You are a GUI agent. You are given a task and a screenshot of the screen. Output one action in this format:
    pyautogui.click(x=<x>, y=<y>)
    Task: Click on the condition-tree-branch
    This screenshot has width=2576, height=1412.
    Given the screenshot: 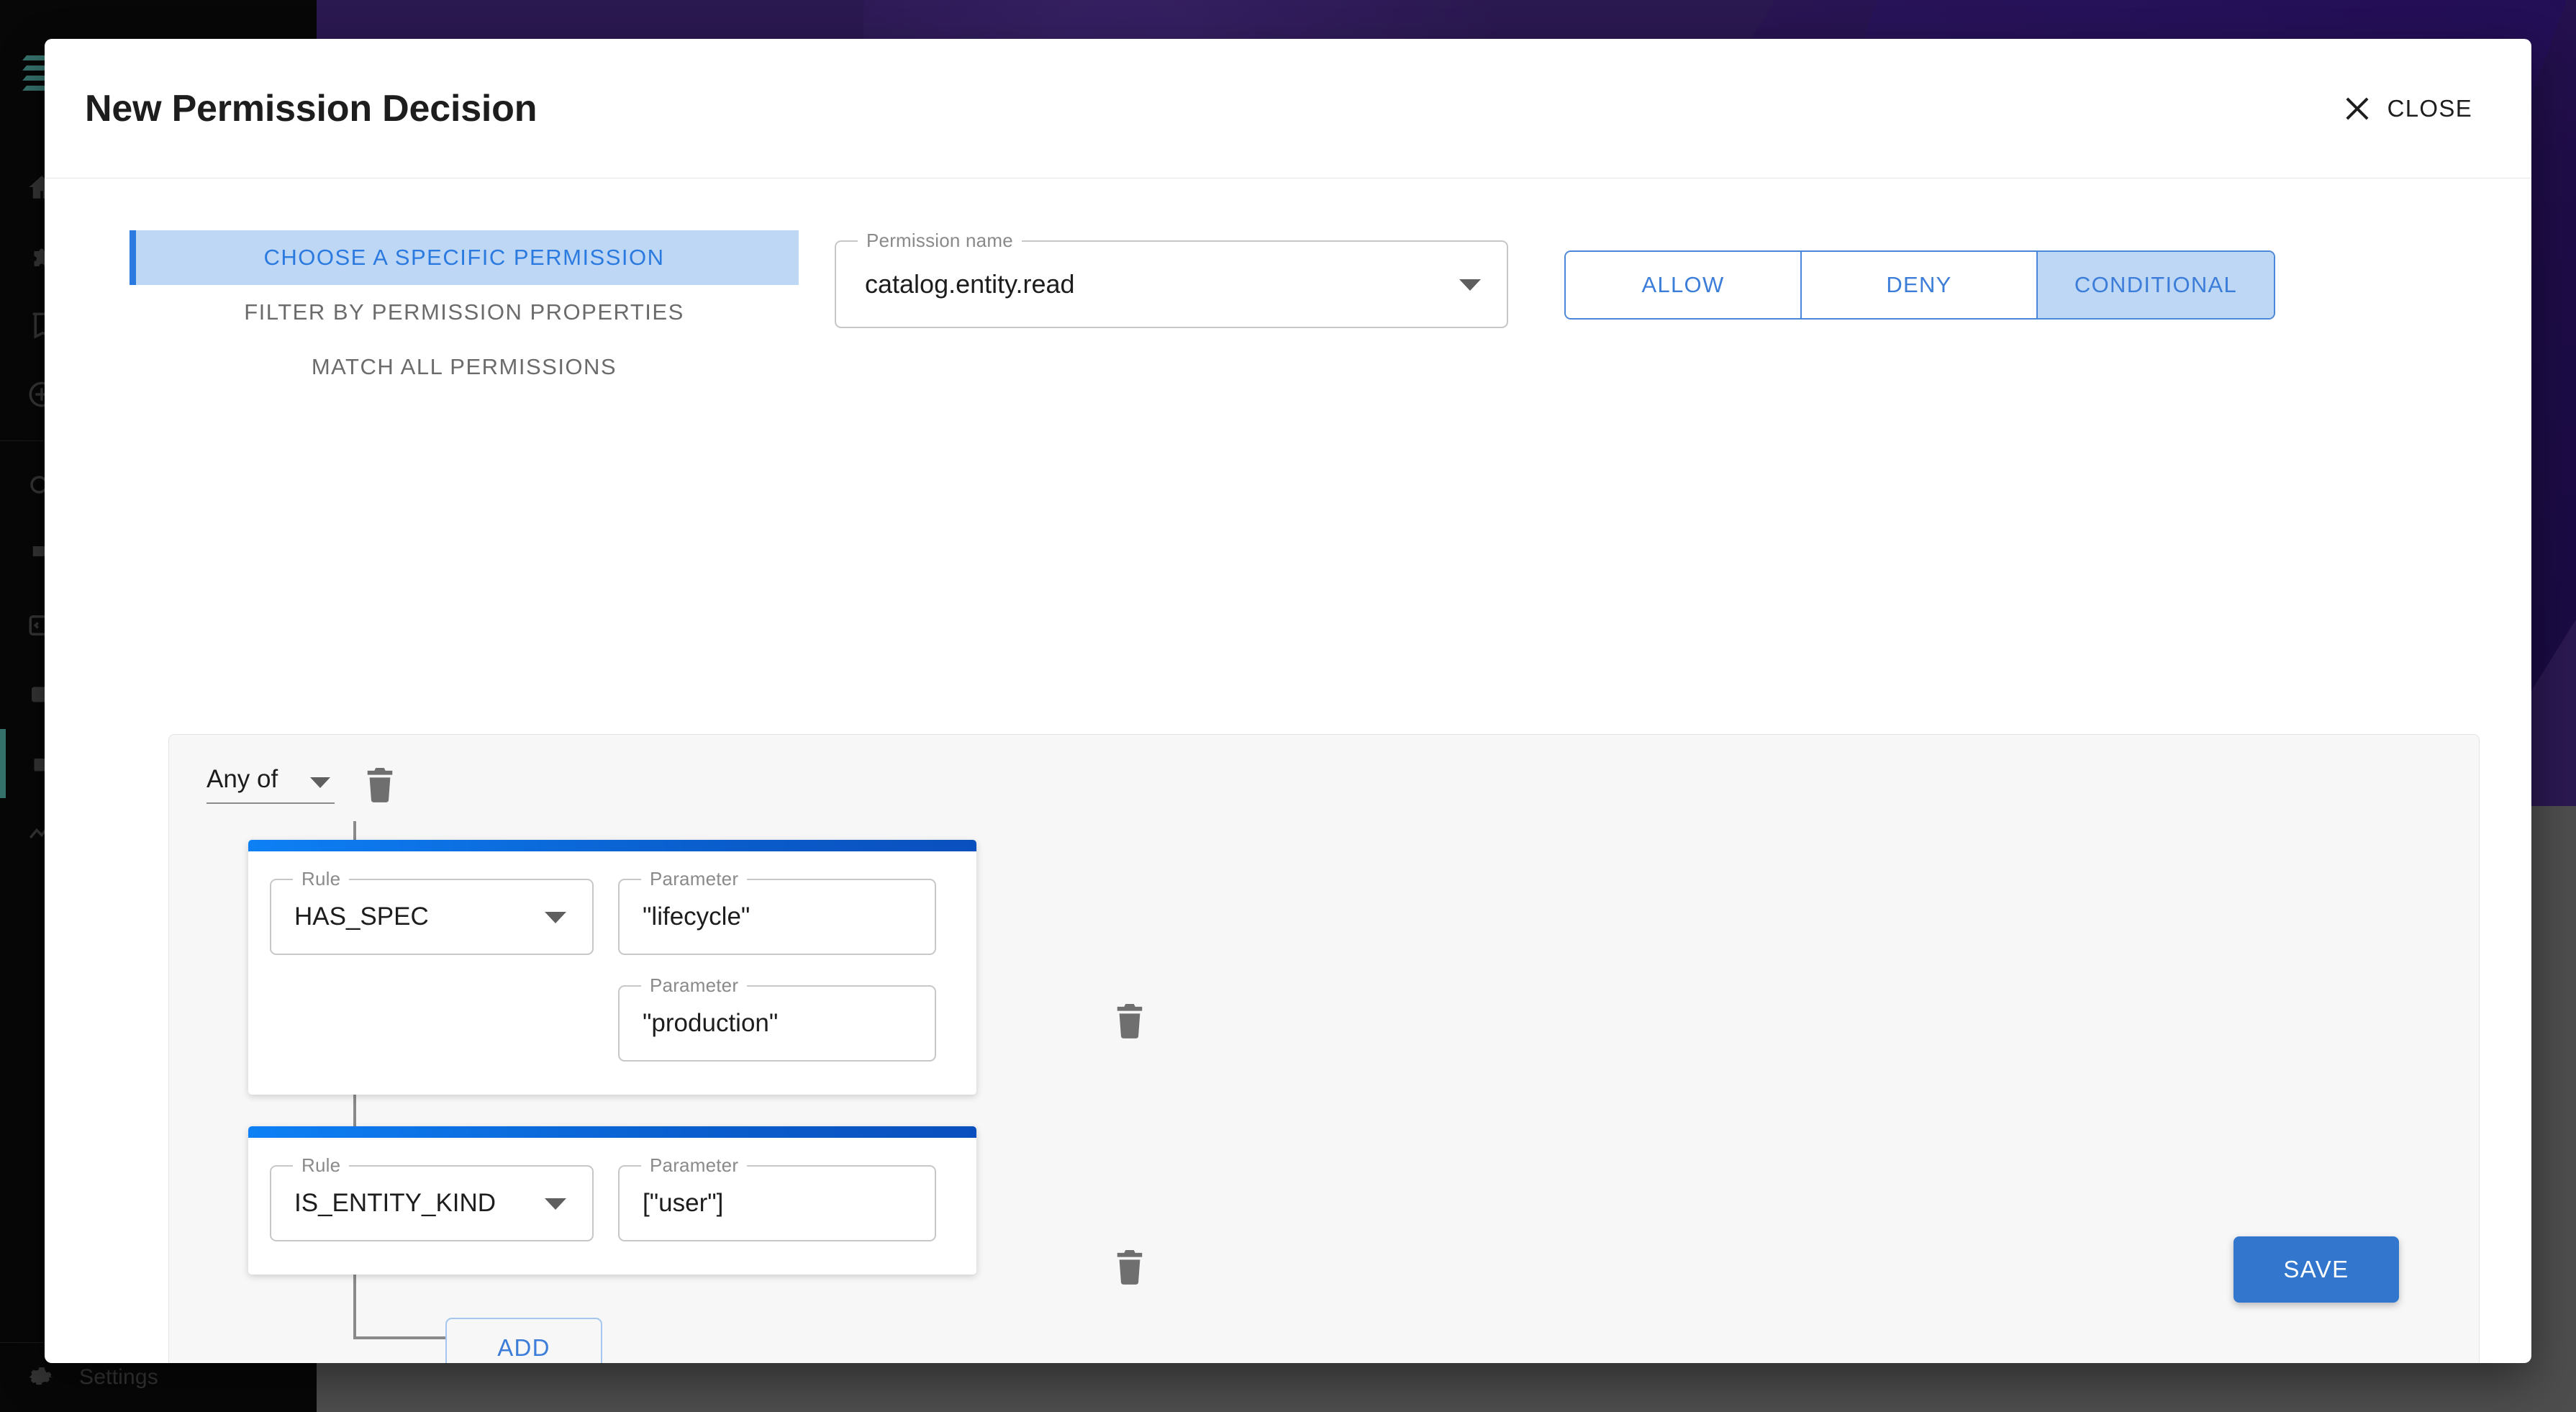 What is the action you would take?
    pyautogui.click(x=399, y=1337)
    